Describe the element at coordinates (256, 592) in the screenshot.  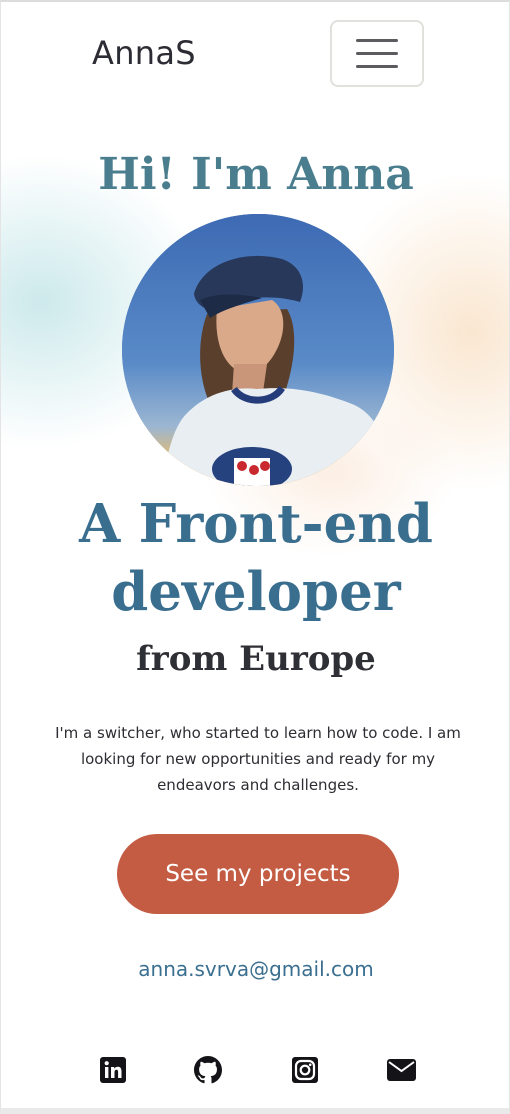
I see `headline-line-2: developer` at that location.